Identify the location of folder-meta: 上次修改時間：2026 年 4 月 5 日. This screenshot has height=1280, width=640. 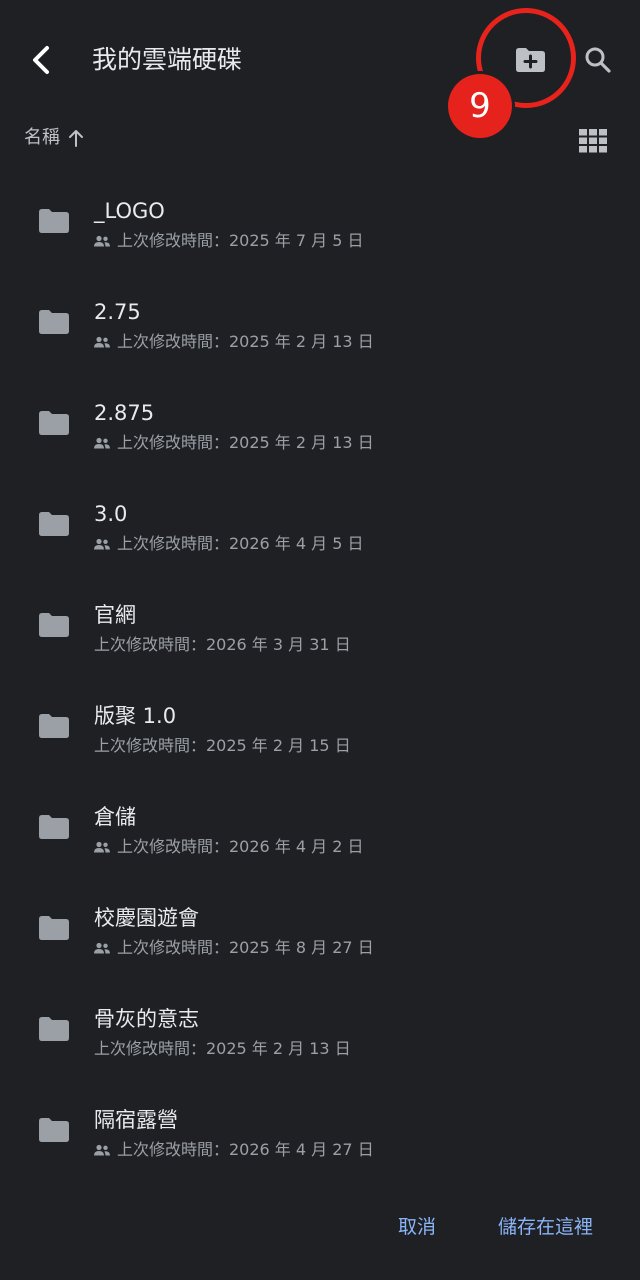
(229, 544).